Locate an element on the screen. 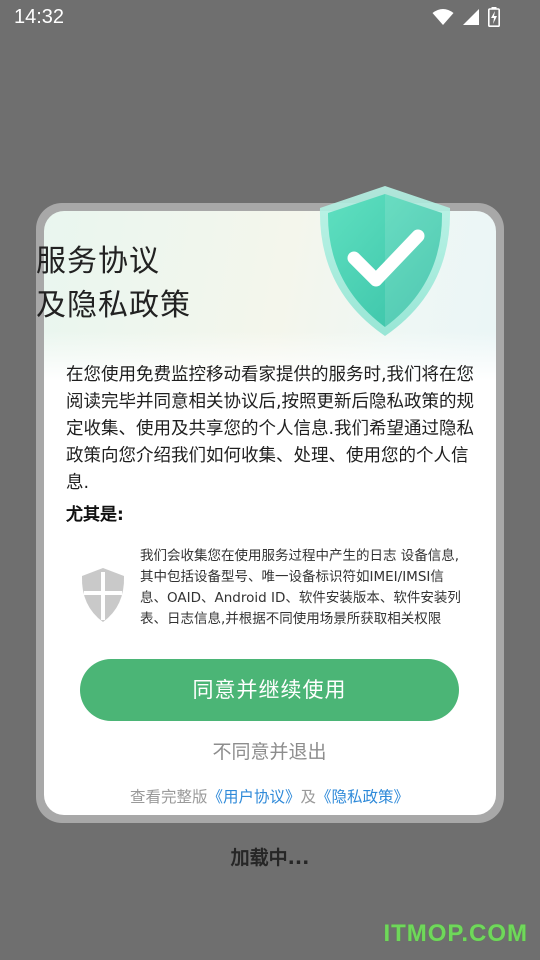 This screenshot has width=540, height=960. disagree-exit-button: 不同意并退出 is located at coordinates (269, 750).